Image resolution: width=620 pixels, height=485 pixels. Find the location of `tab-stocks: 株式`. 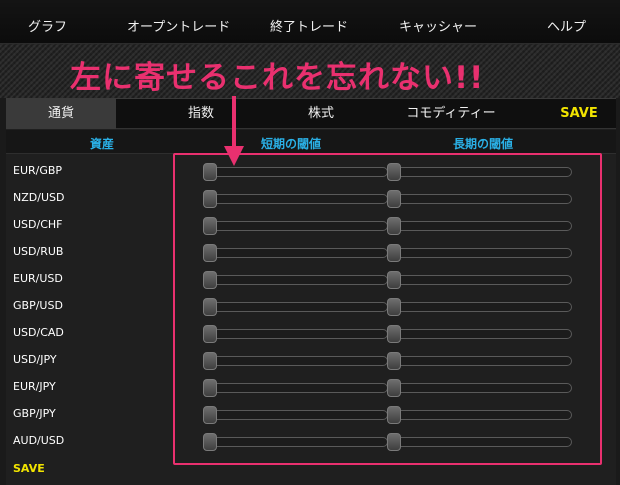

tab-stocks: 株式 is located at coordinates (321, 114).